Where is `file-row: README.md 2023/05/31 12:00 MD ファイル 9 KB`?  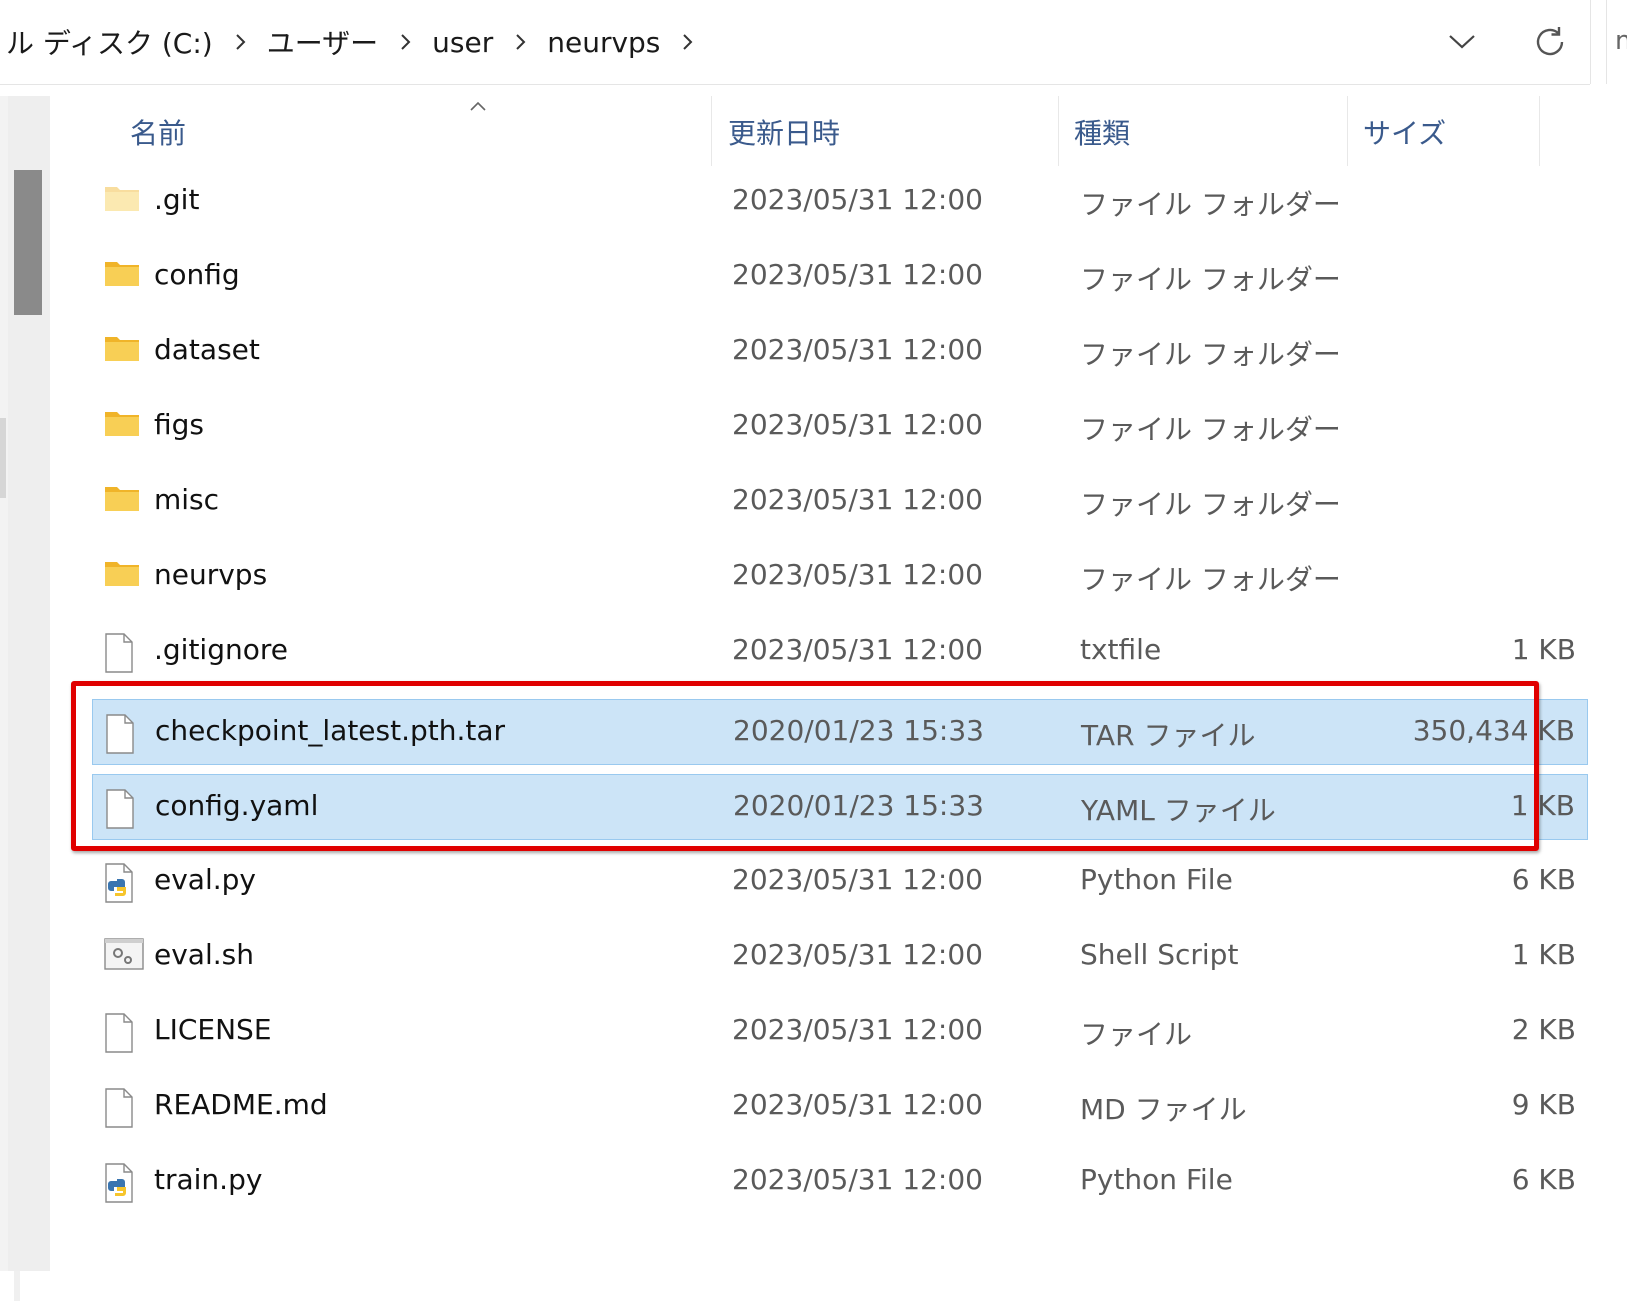
file-row: README.md 2023/05/31 12:00 MD ファイル 9 KB is located at coordinates (840, 1107).